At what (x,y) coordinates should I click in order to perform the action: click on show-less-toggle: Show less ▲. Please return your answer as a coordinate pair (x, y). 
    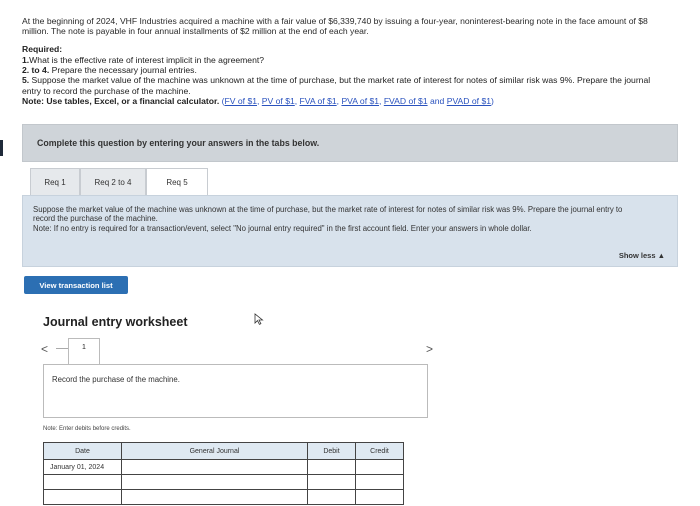
    Looking at the image, I should click on (642, 255).